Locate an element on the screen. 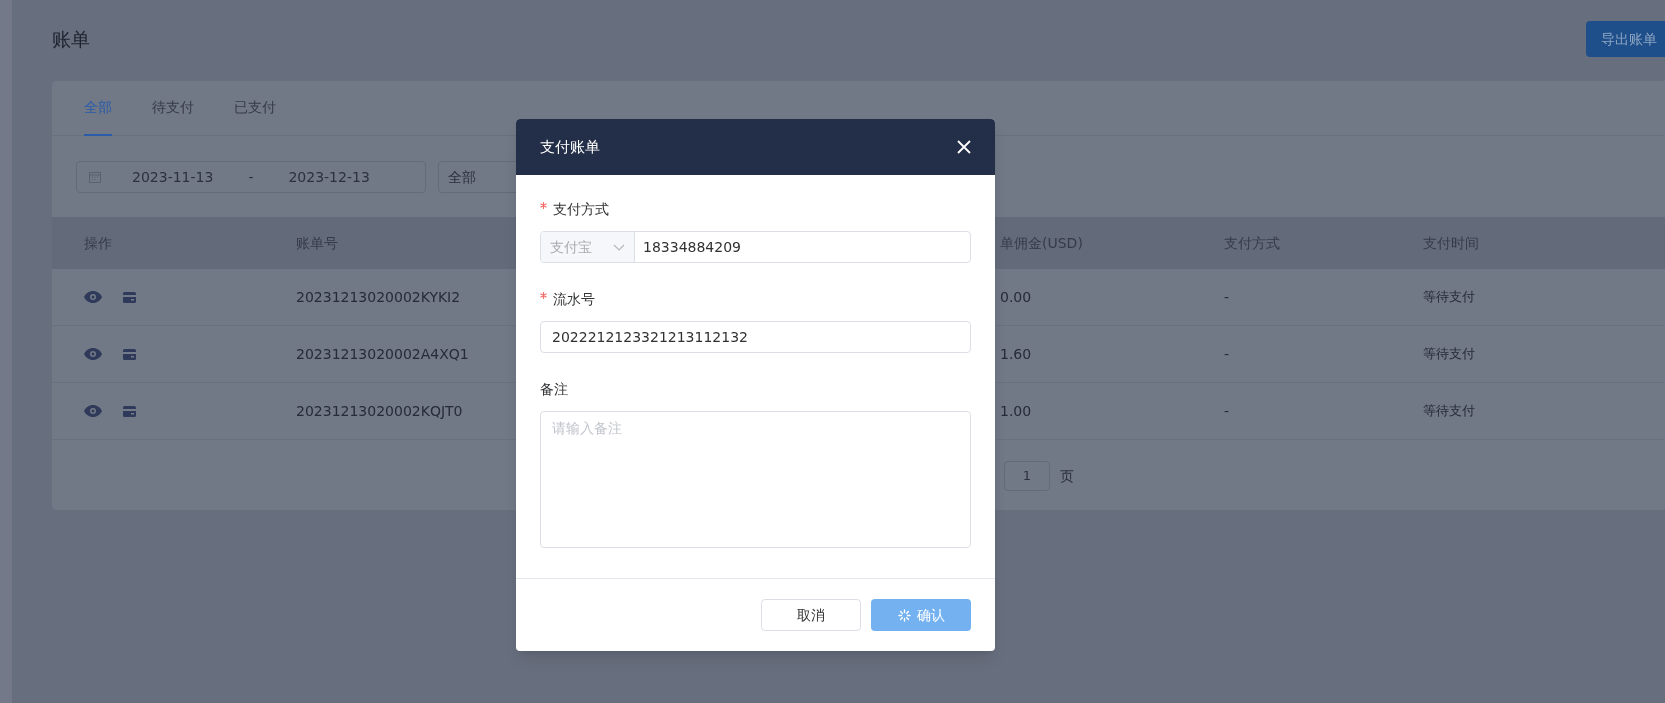 The height and width of the screenshot is (703, 1665). remark-field: 请输入备注 is located at coordinates (755, 479).